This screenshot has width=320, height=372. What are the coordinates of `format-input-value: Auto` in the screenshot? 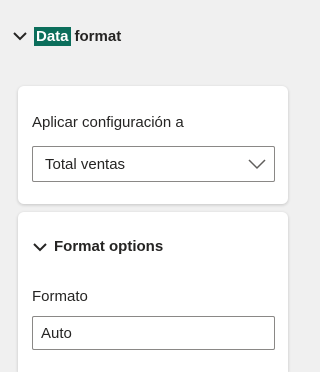 It's located at (56, 333).